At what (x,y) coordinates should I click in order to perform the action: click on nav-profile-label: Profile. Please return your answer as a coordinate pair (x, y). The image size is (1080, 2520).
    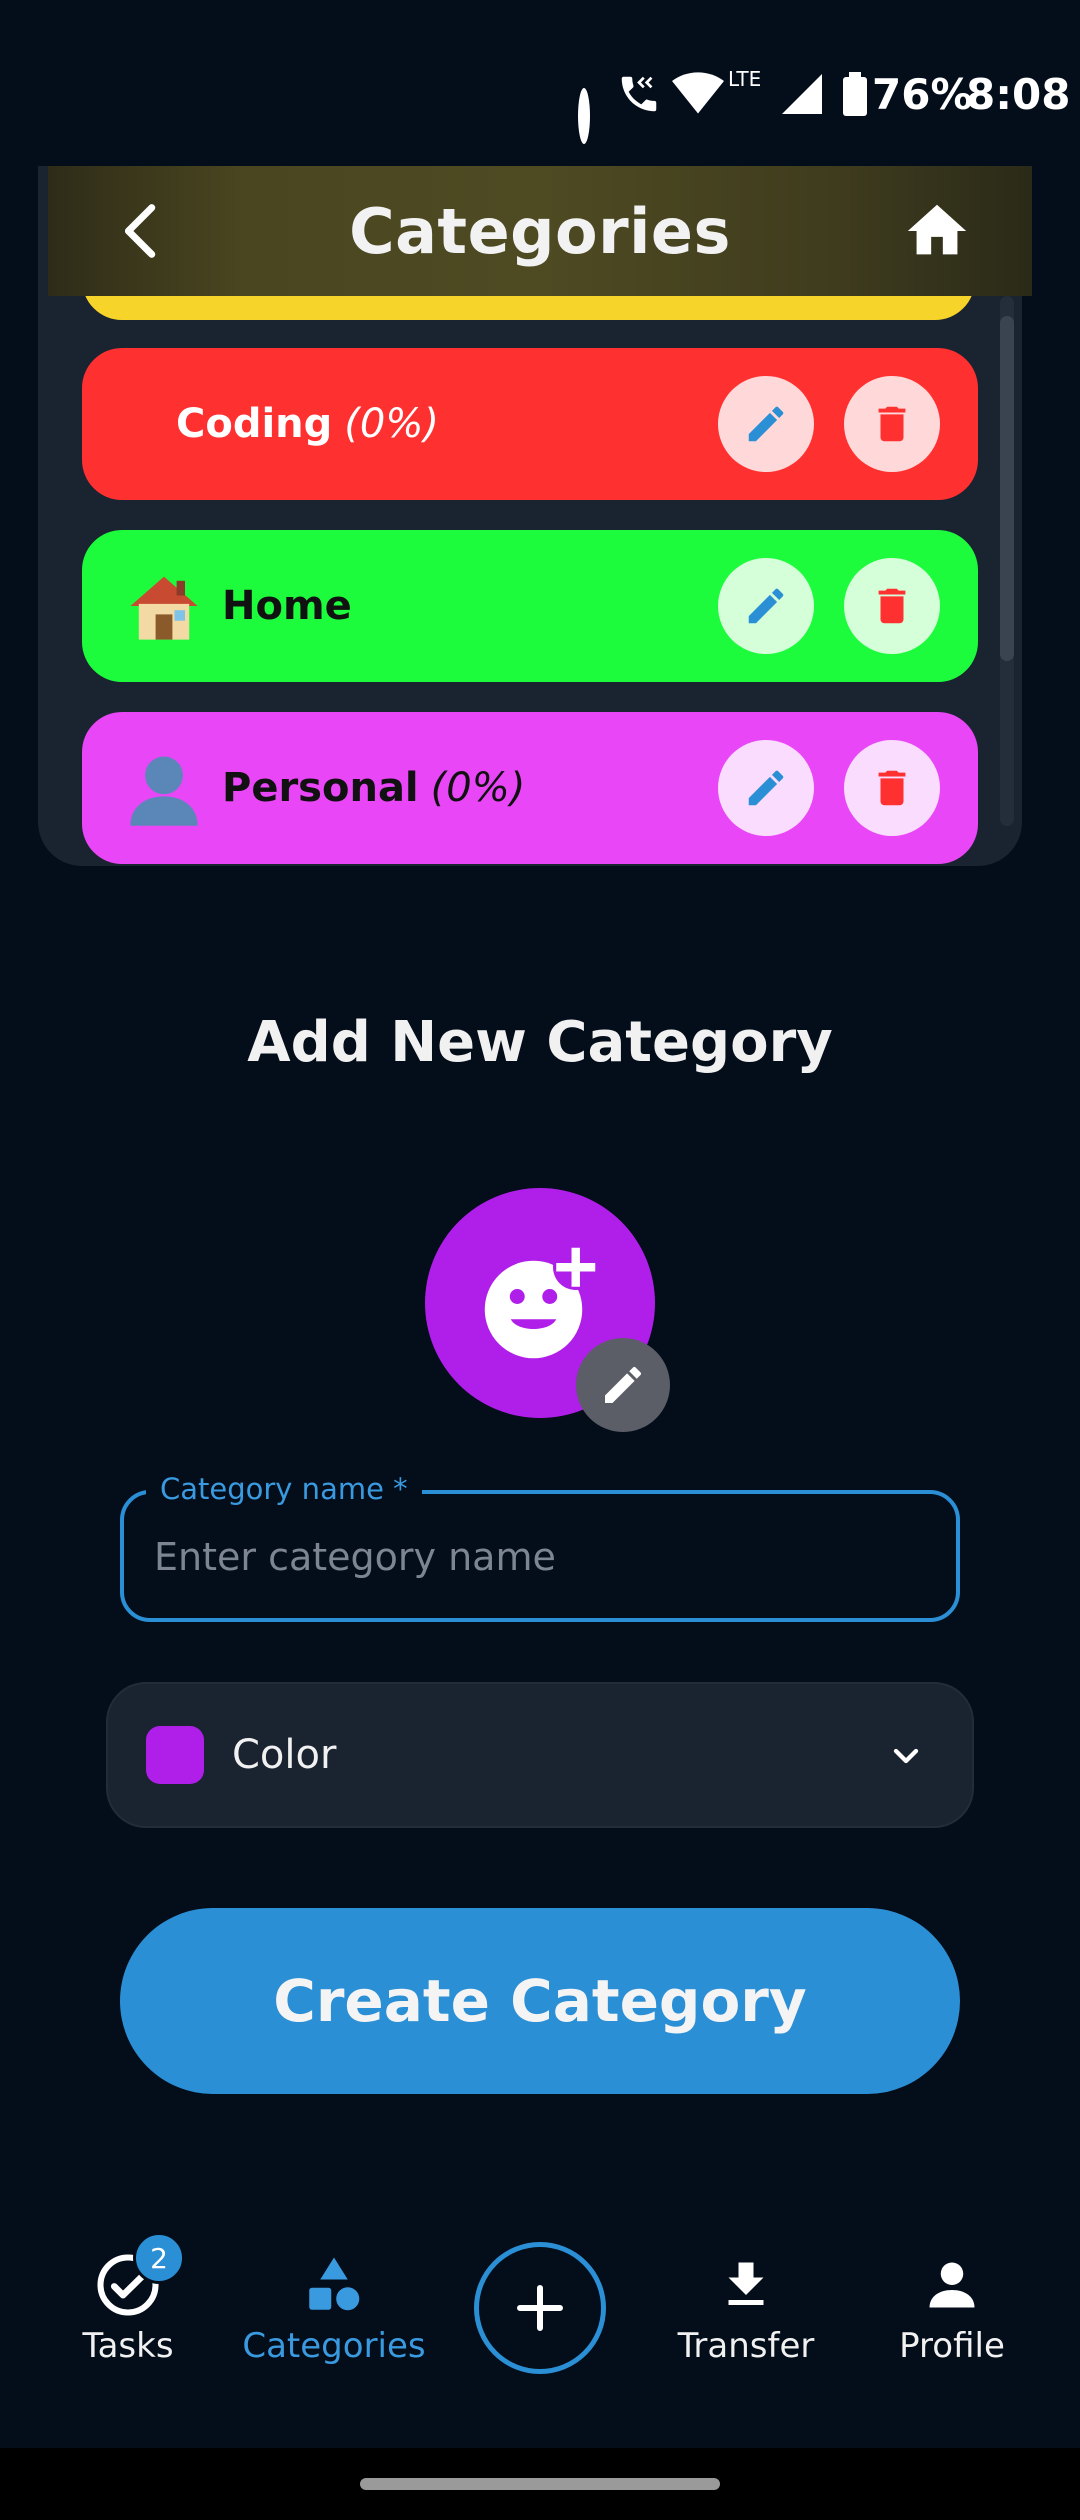
    Looking at the image, I should click on (952, 2346).